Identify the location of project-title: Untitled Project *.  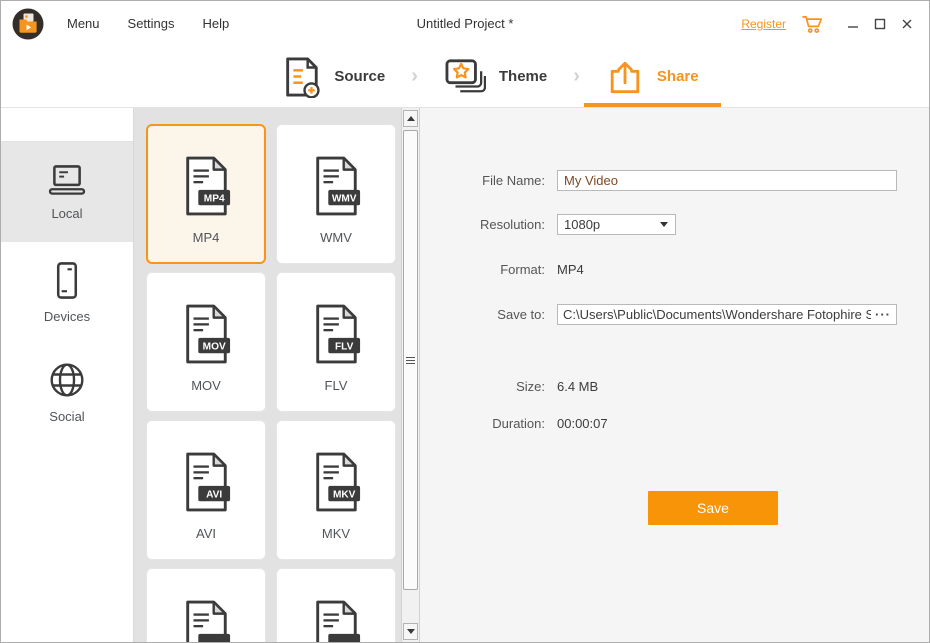
(465, 23).